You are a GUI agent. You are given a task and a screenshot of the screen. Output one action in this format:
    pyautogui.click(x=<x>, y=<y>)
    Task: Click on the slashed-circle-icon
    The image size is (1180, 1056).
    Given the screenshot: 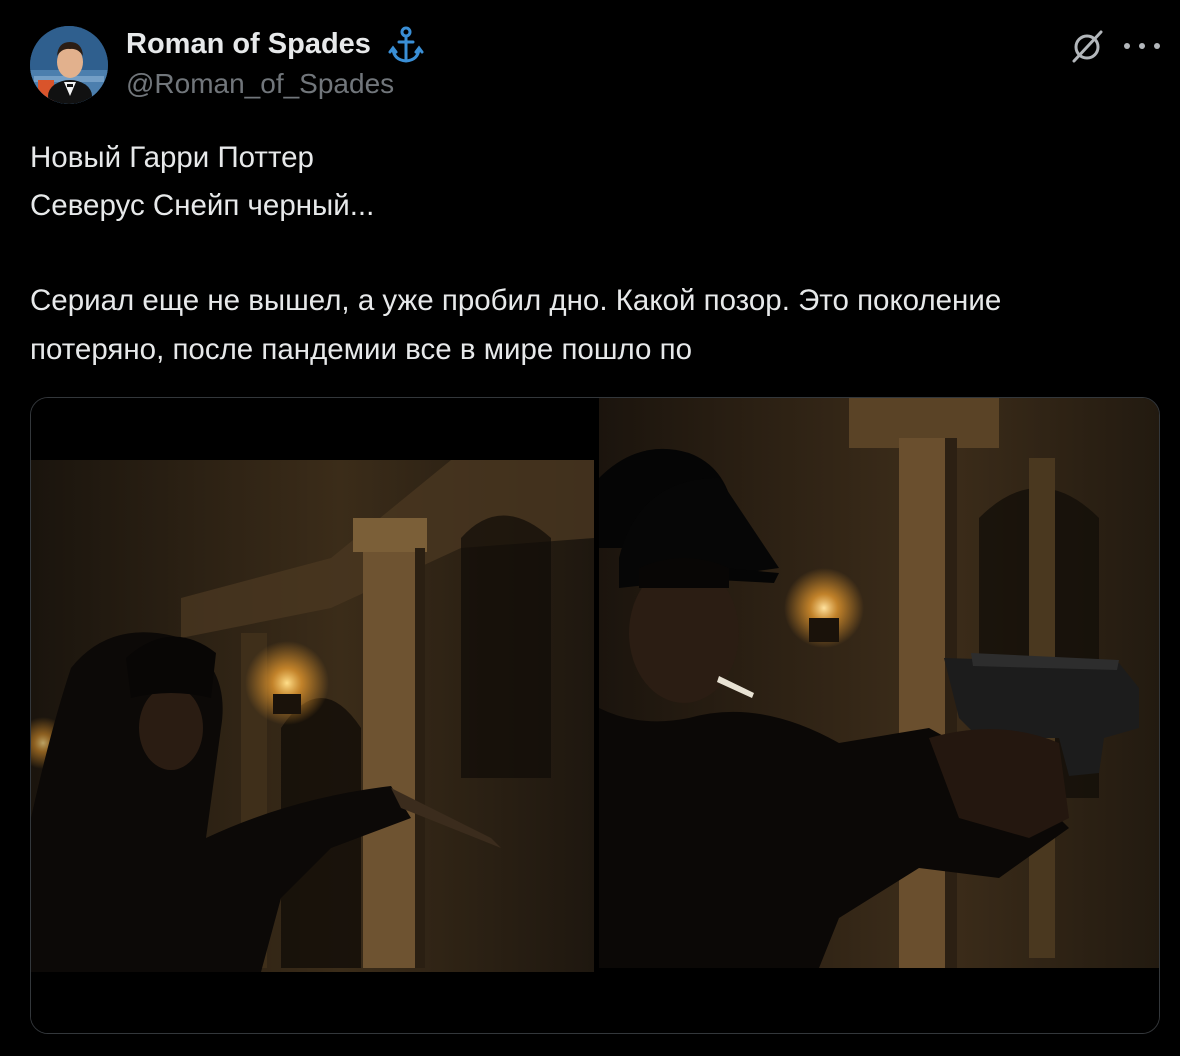 What is the action you would take?
    pyautogui.click(x=1088, y=46)
    